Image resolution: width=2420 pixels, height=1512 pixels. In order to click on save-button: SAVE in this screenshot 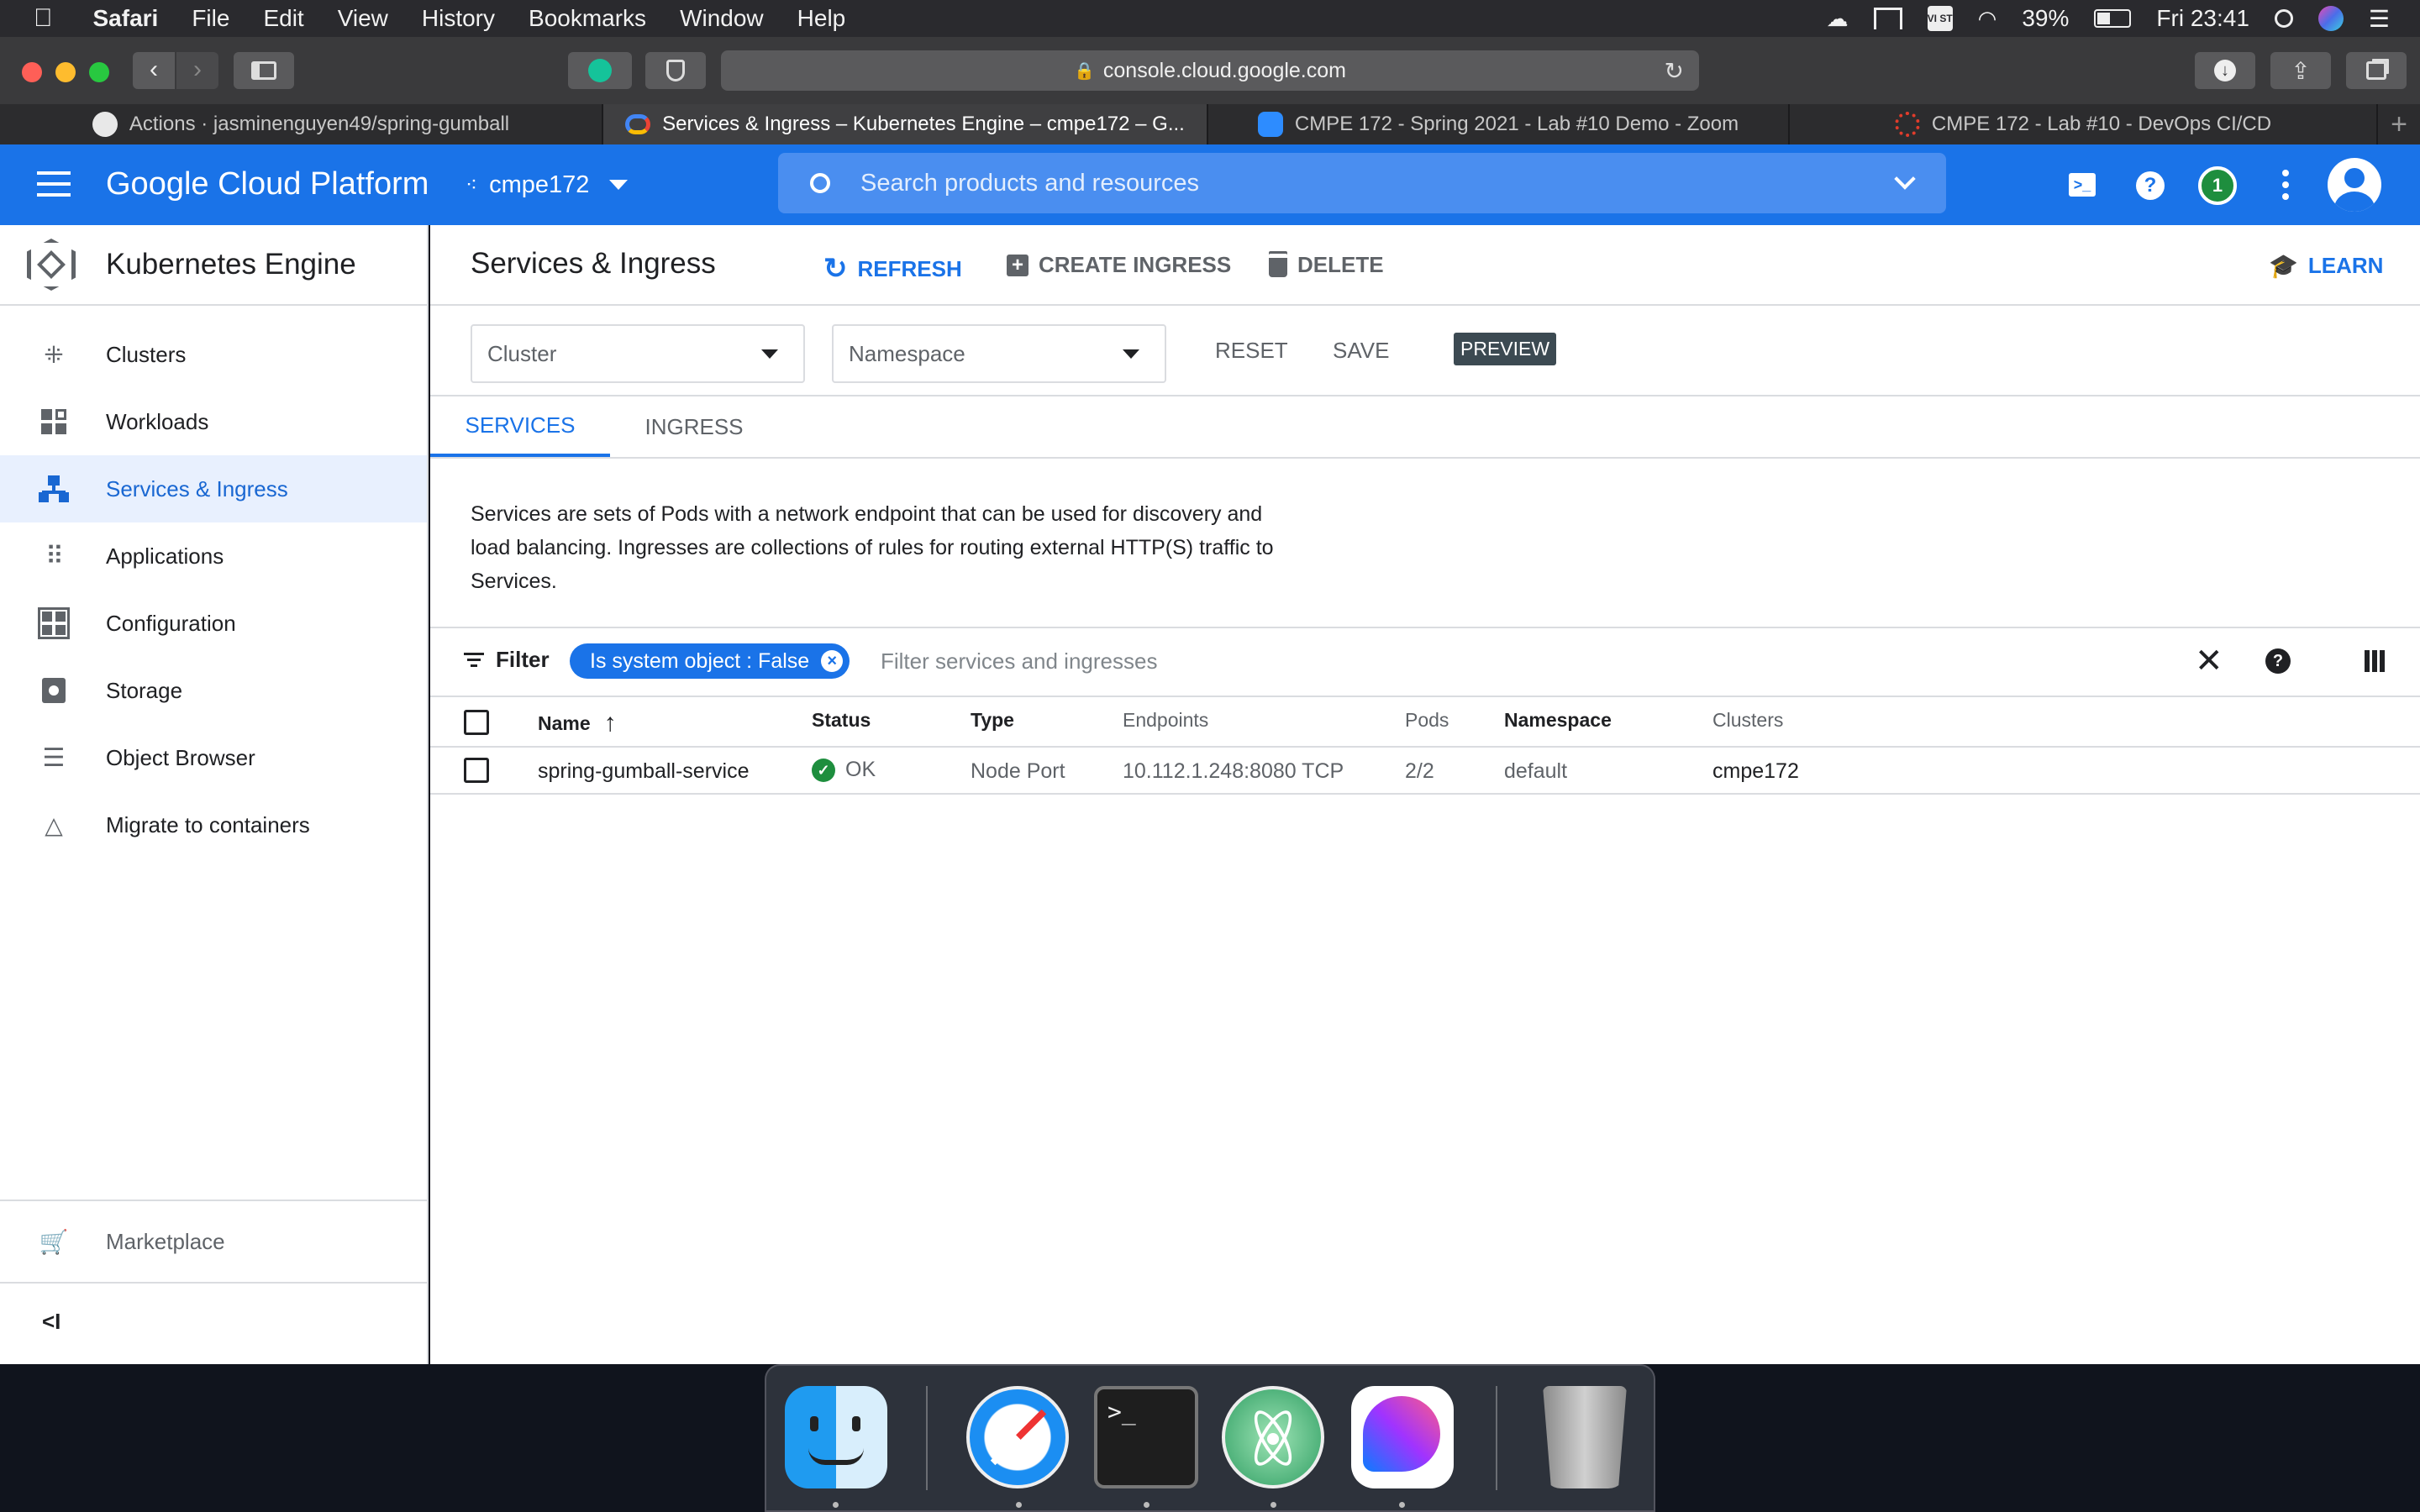, I will do `click(1361, 351)`.